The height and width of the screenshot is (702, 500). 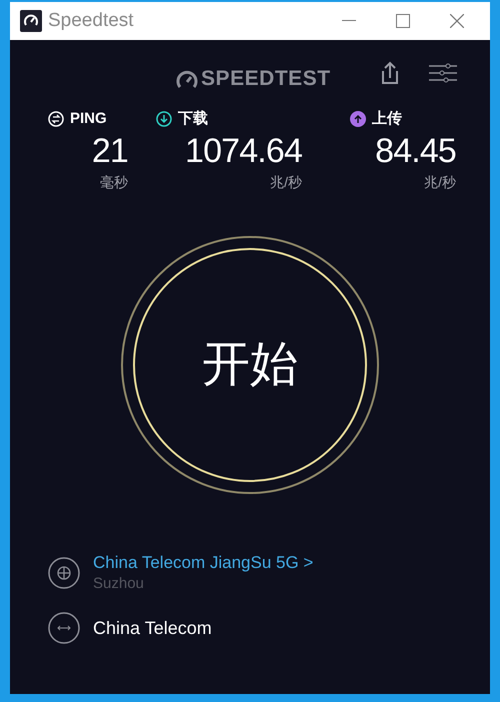 What do you see at coordinates (266, 79) in the screenshot?
I see `speedtest-logo: SPEEDTEST` at bounding box center [266, 79].